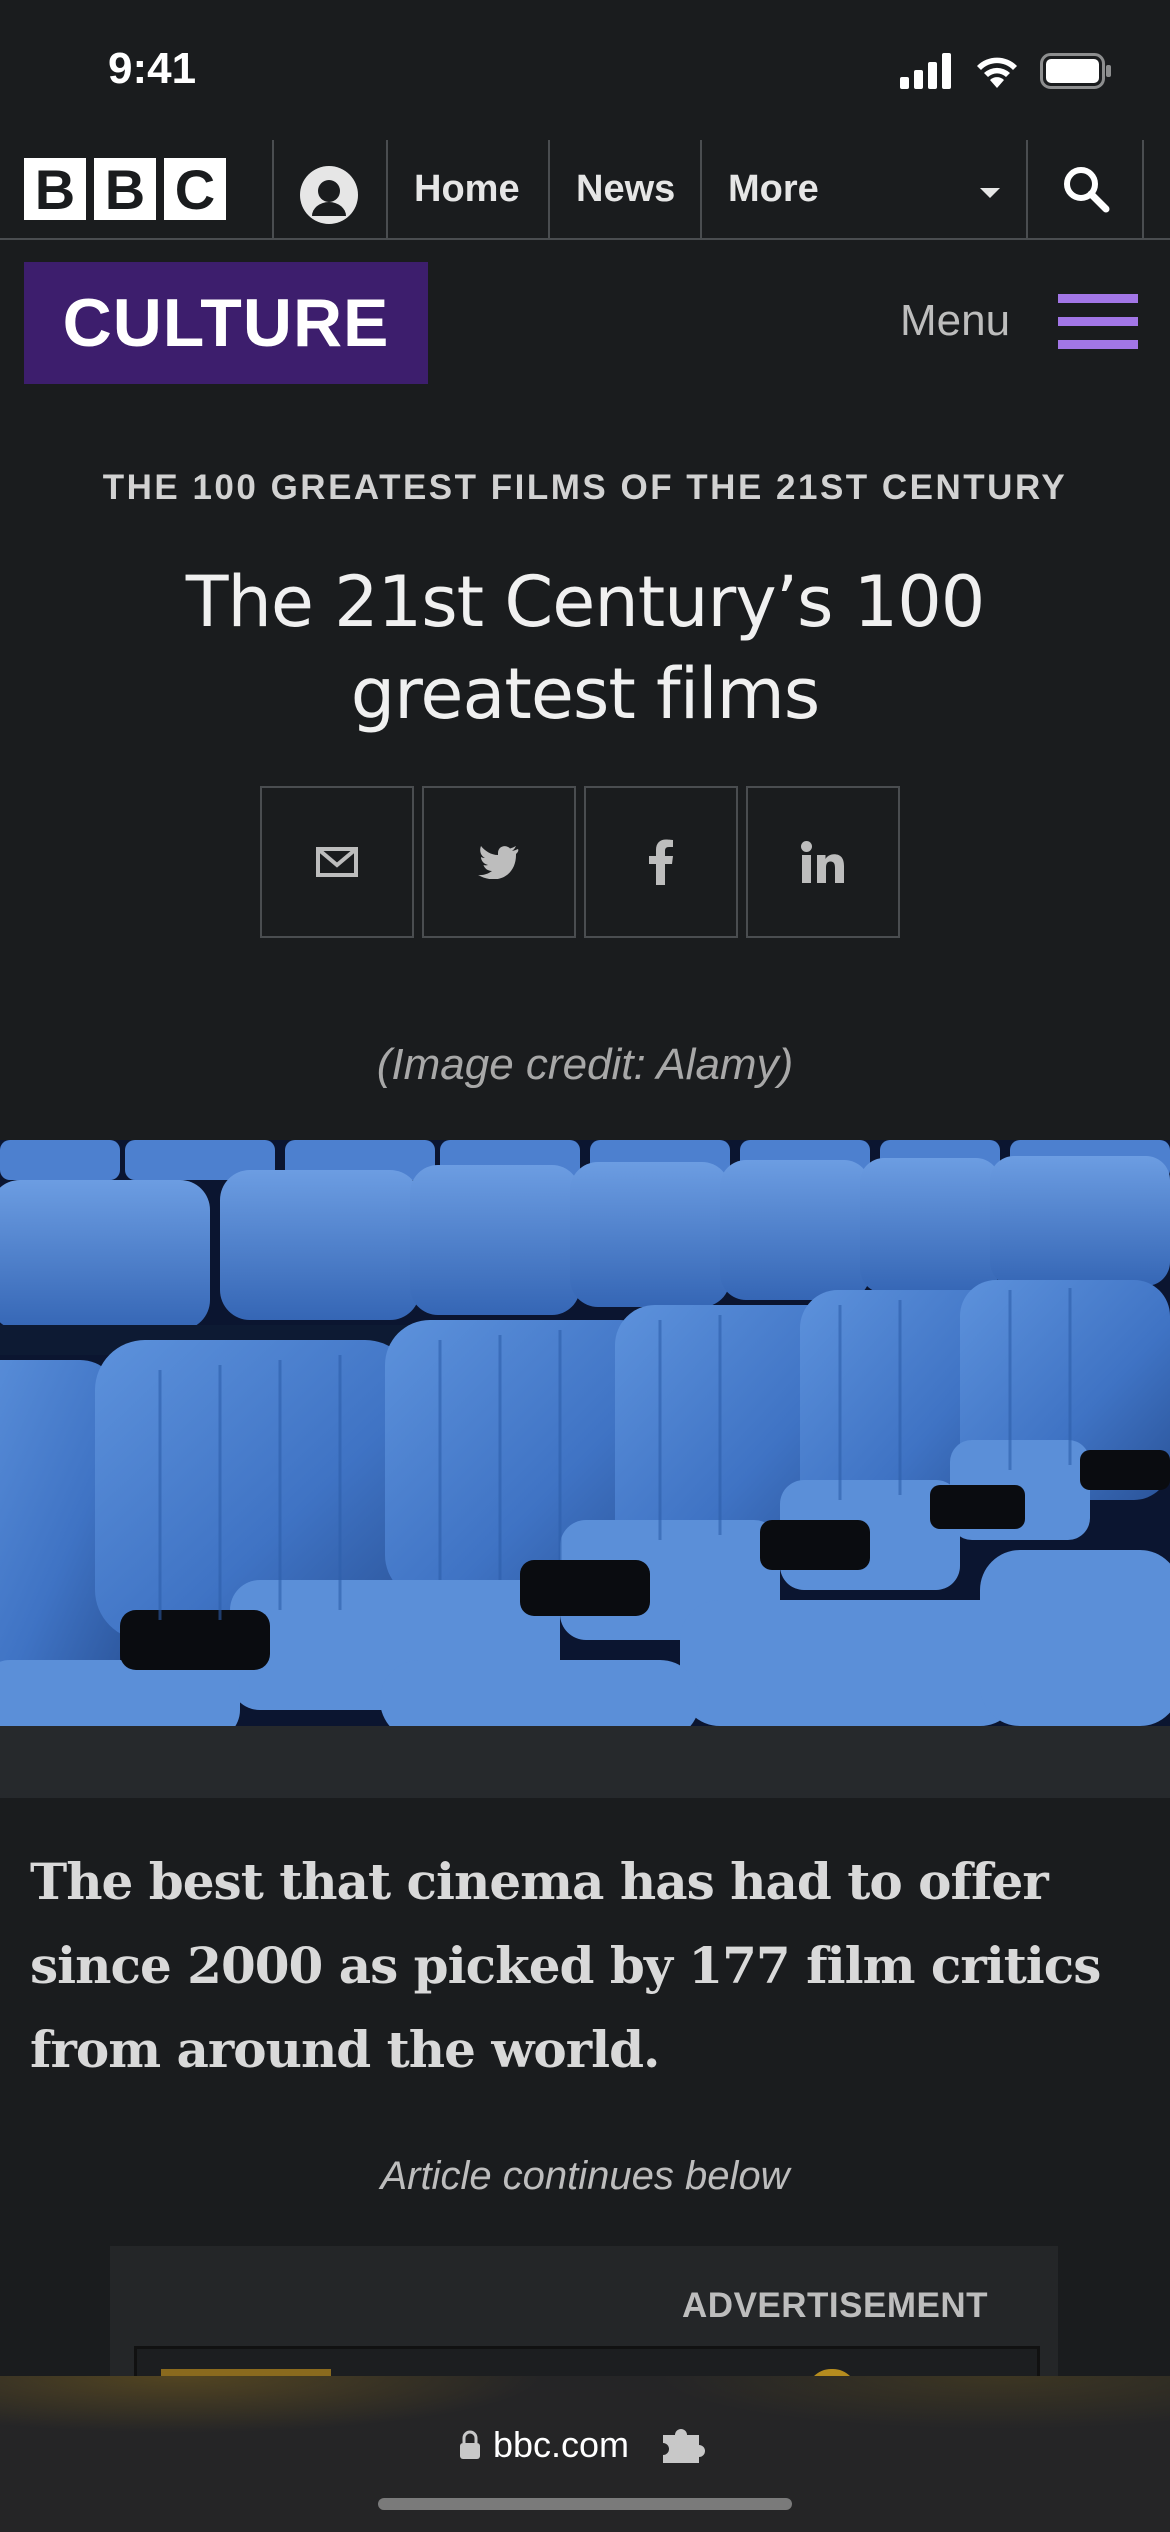 This screenshot has width=1170, height=2532. I want to click on bbc-navbar: B B C Home News More, so click(585, 190).